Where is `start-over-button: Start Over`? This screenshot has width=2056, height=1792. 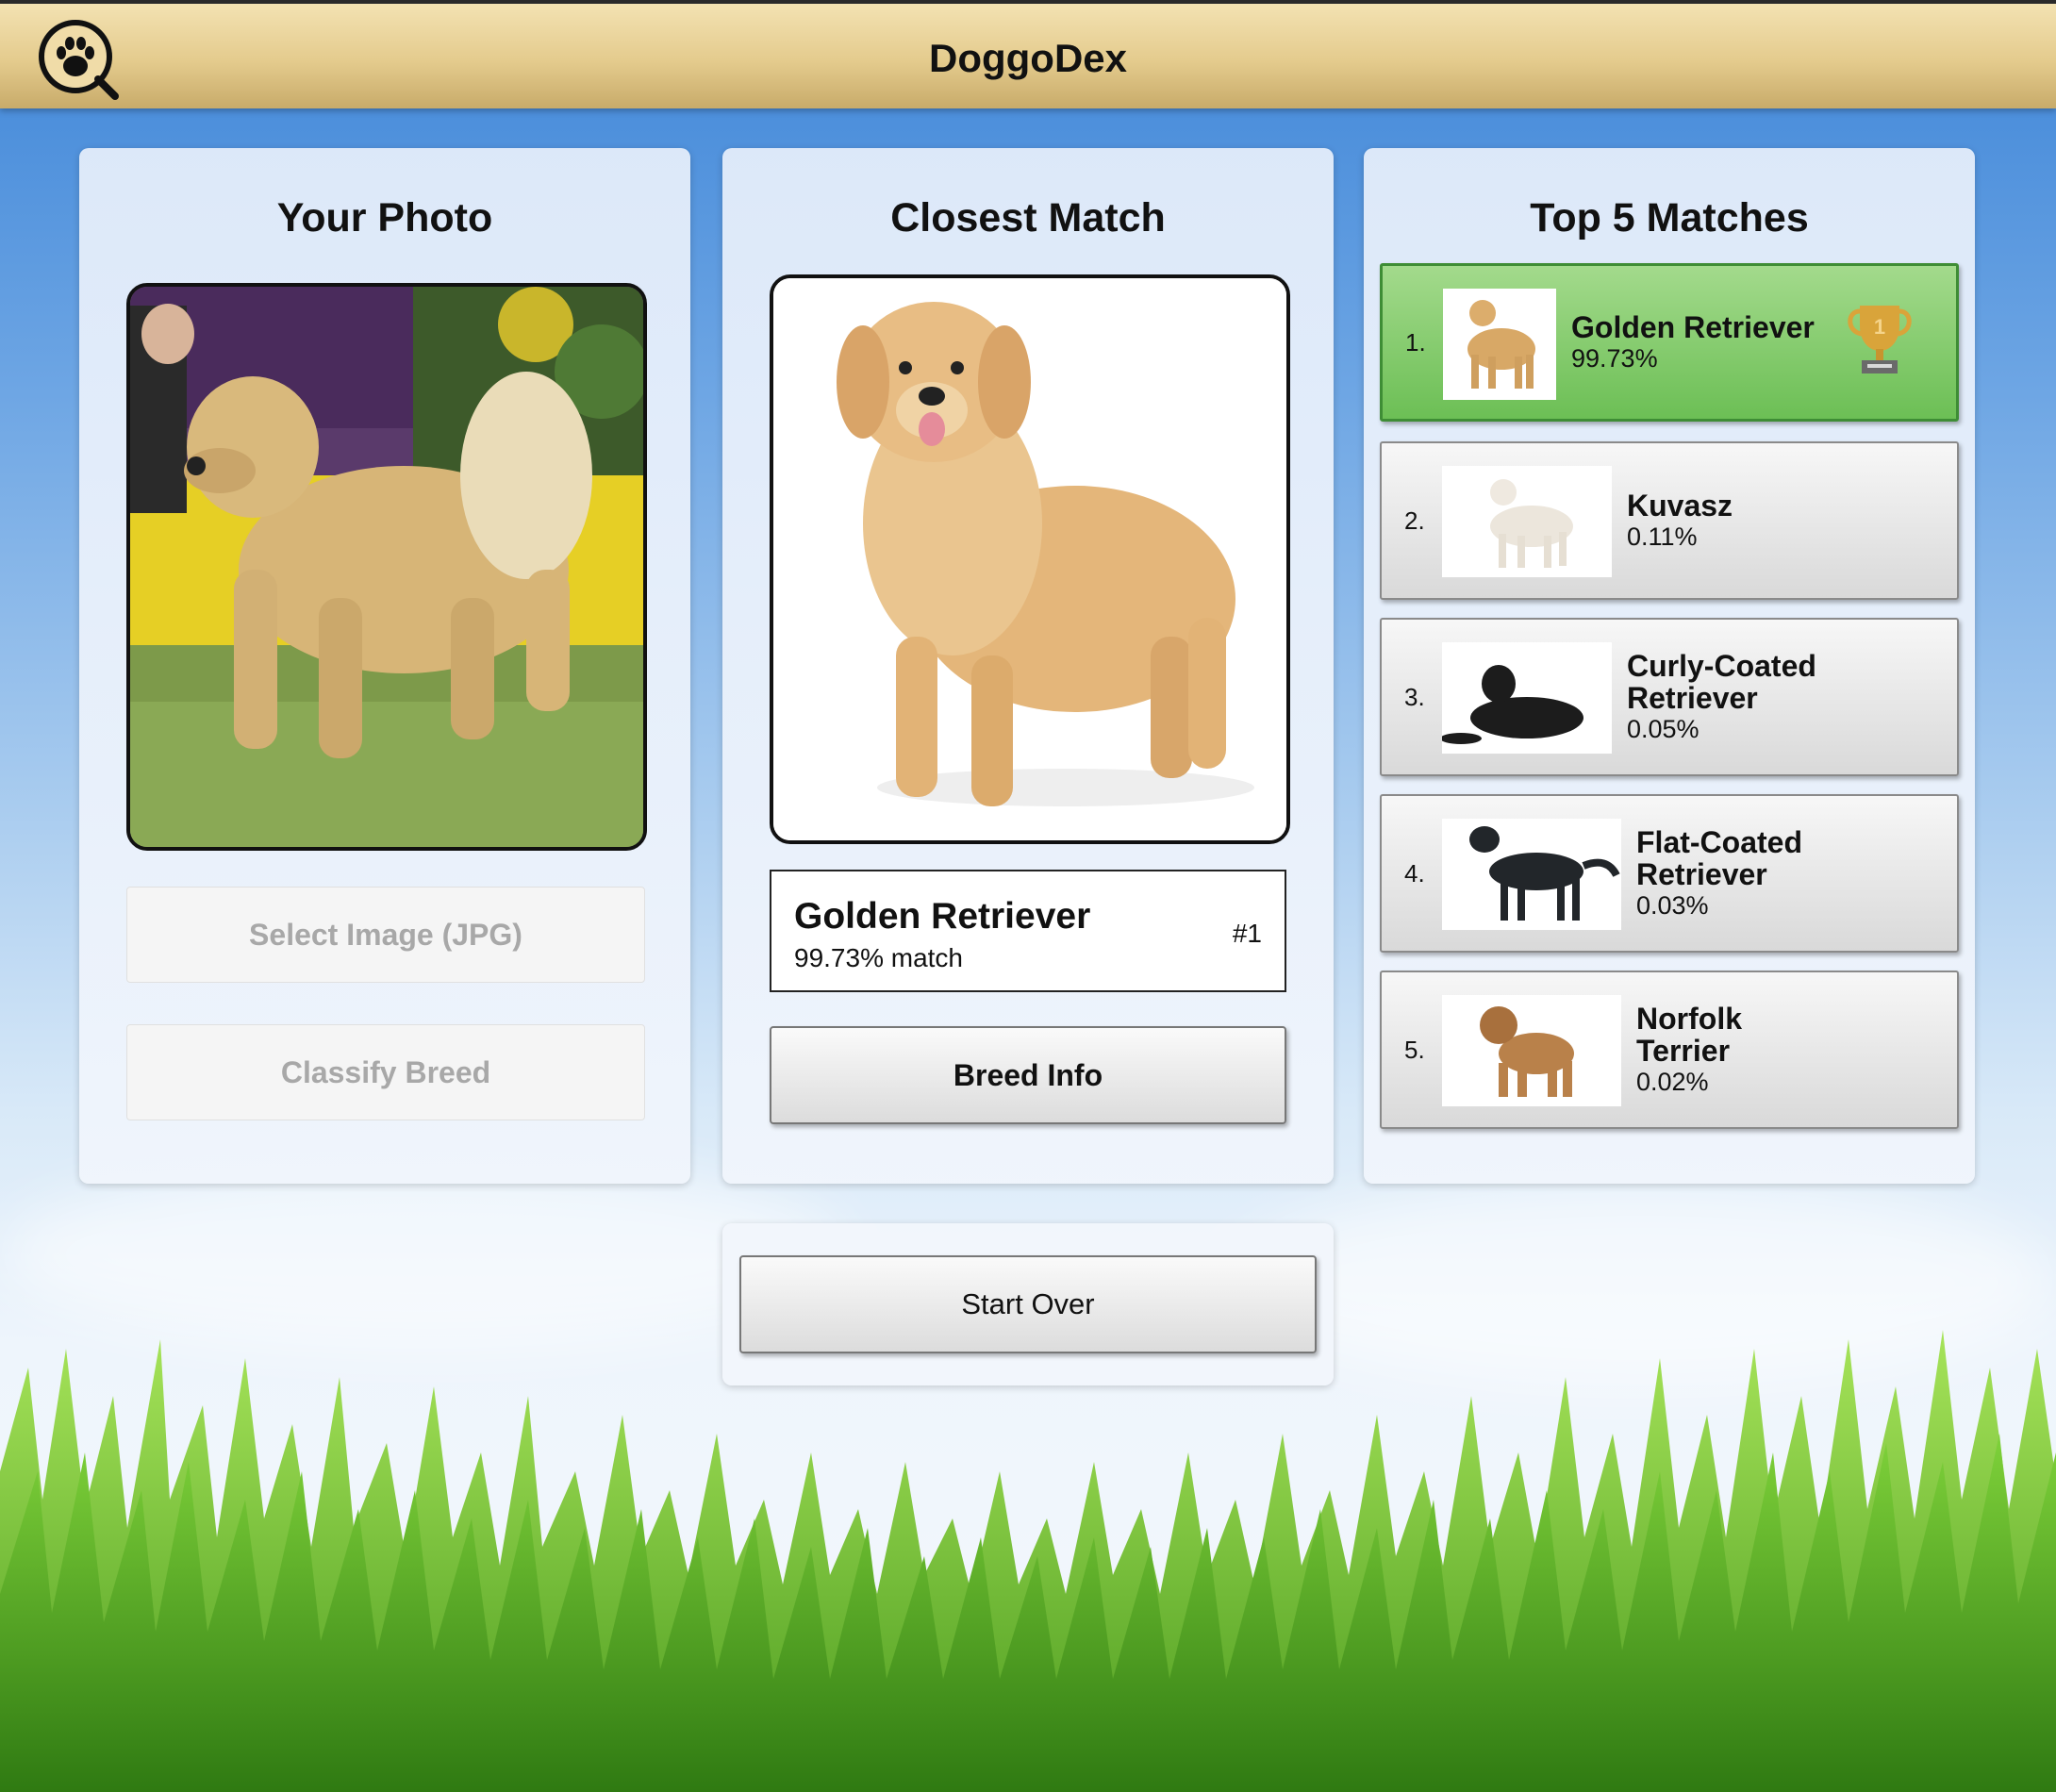 start-over-button: Start Over is located at coordinates (1028, 1304).